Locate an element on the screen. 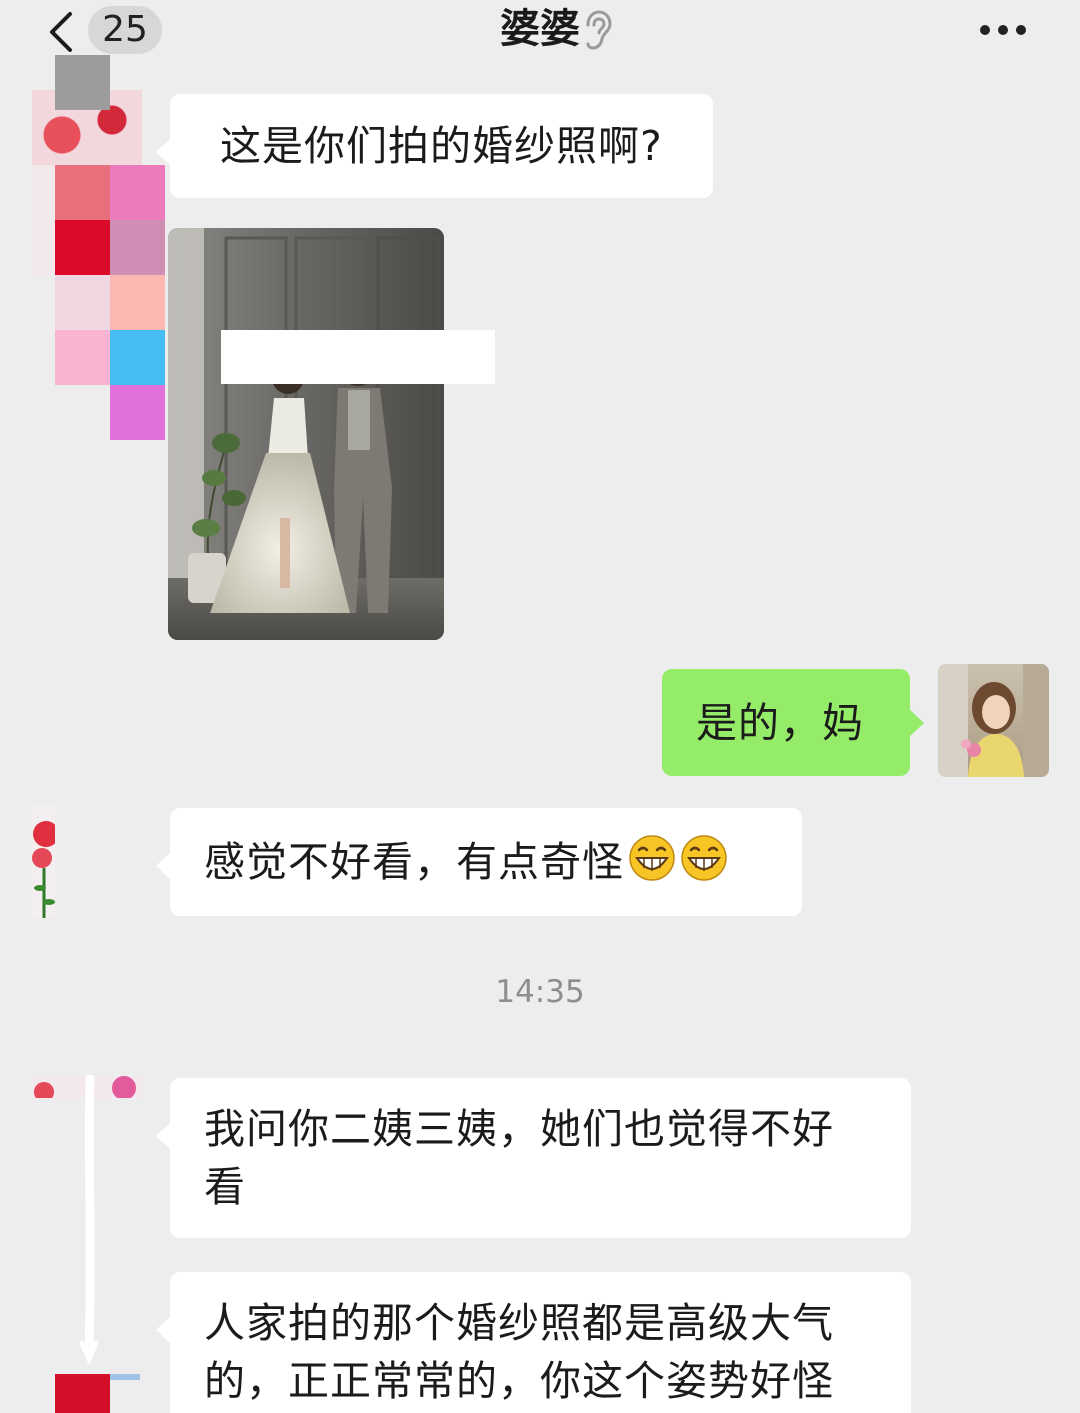  incoming-message: 我问你二姨三姨，她们也觉得不好 看 is located at coordinates (533, 1158).